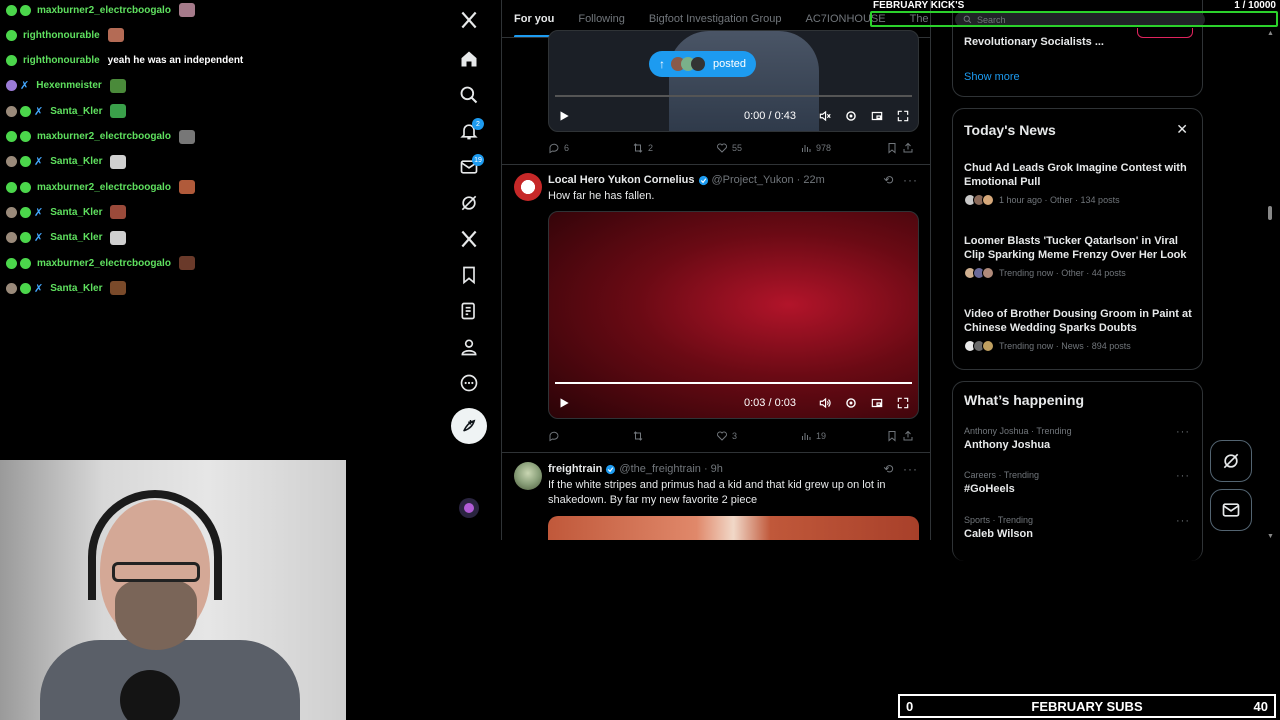 The image size is (1280, 720). What do you see at coordinates (842, 148) in the screenshot?
I see `views-button: 978` at bounding box center [842, 148].